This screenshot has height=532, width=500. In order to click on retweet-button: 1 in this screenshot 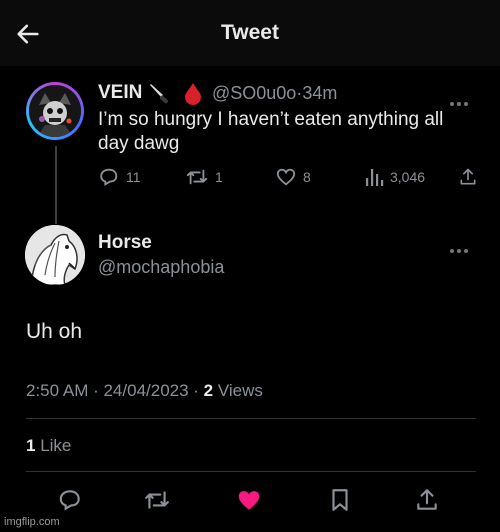, I will do `click(204, 177)`.